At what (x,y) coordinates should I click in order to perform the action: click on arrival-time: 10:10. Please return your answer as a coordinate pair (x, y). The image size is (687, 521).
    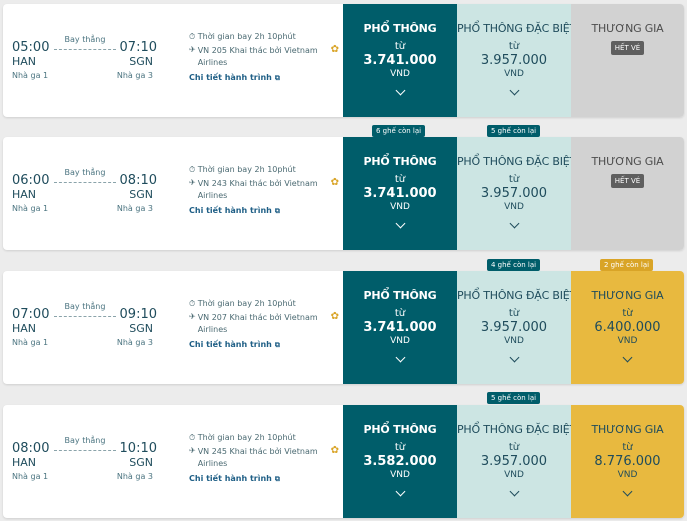
    Looking at the image, I should click on (138, 448).